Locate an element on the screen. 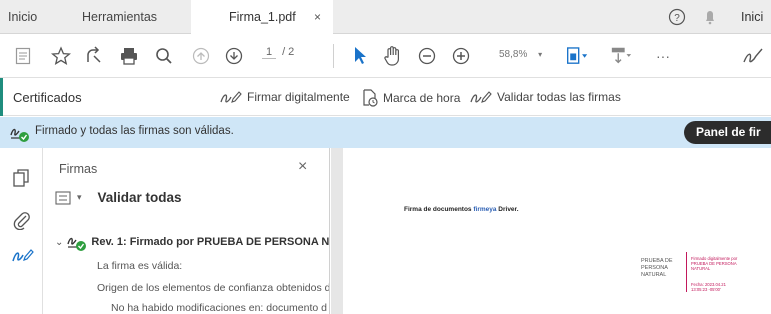 This screenshot has height=314, width=771. page-current: 1 is located at coordinates (269, 52).